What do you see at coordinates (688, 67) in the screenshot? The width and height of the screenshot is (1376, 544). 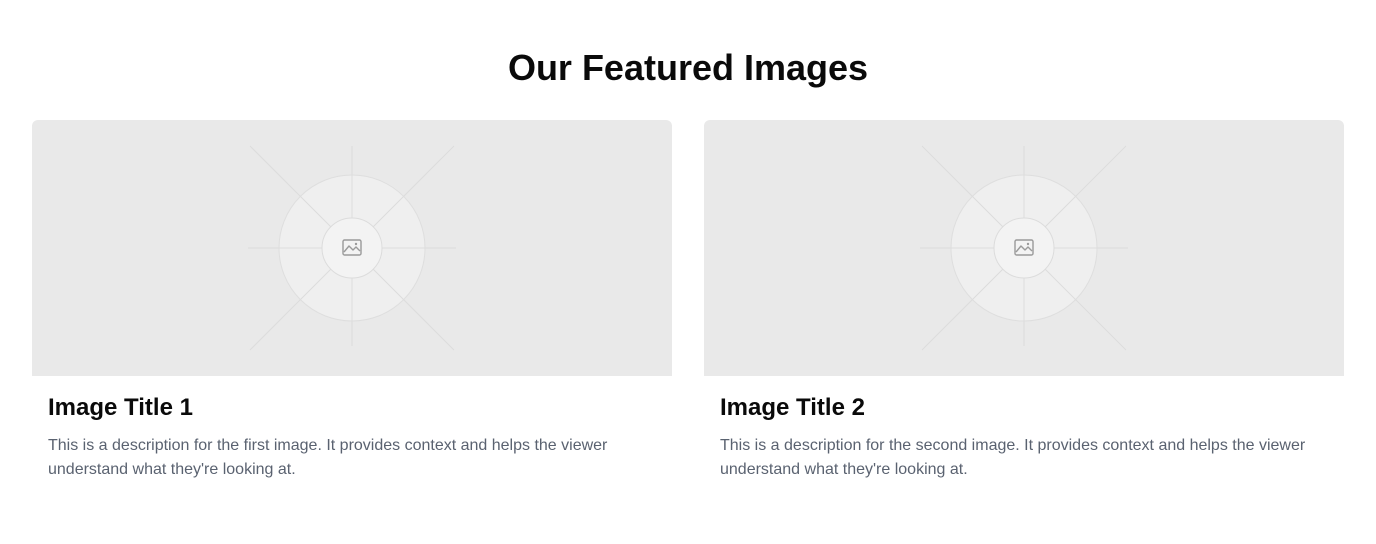 I see `section-heading: Our Featured Images` at bounding box center [688, 67].